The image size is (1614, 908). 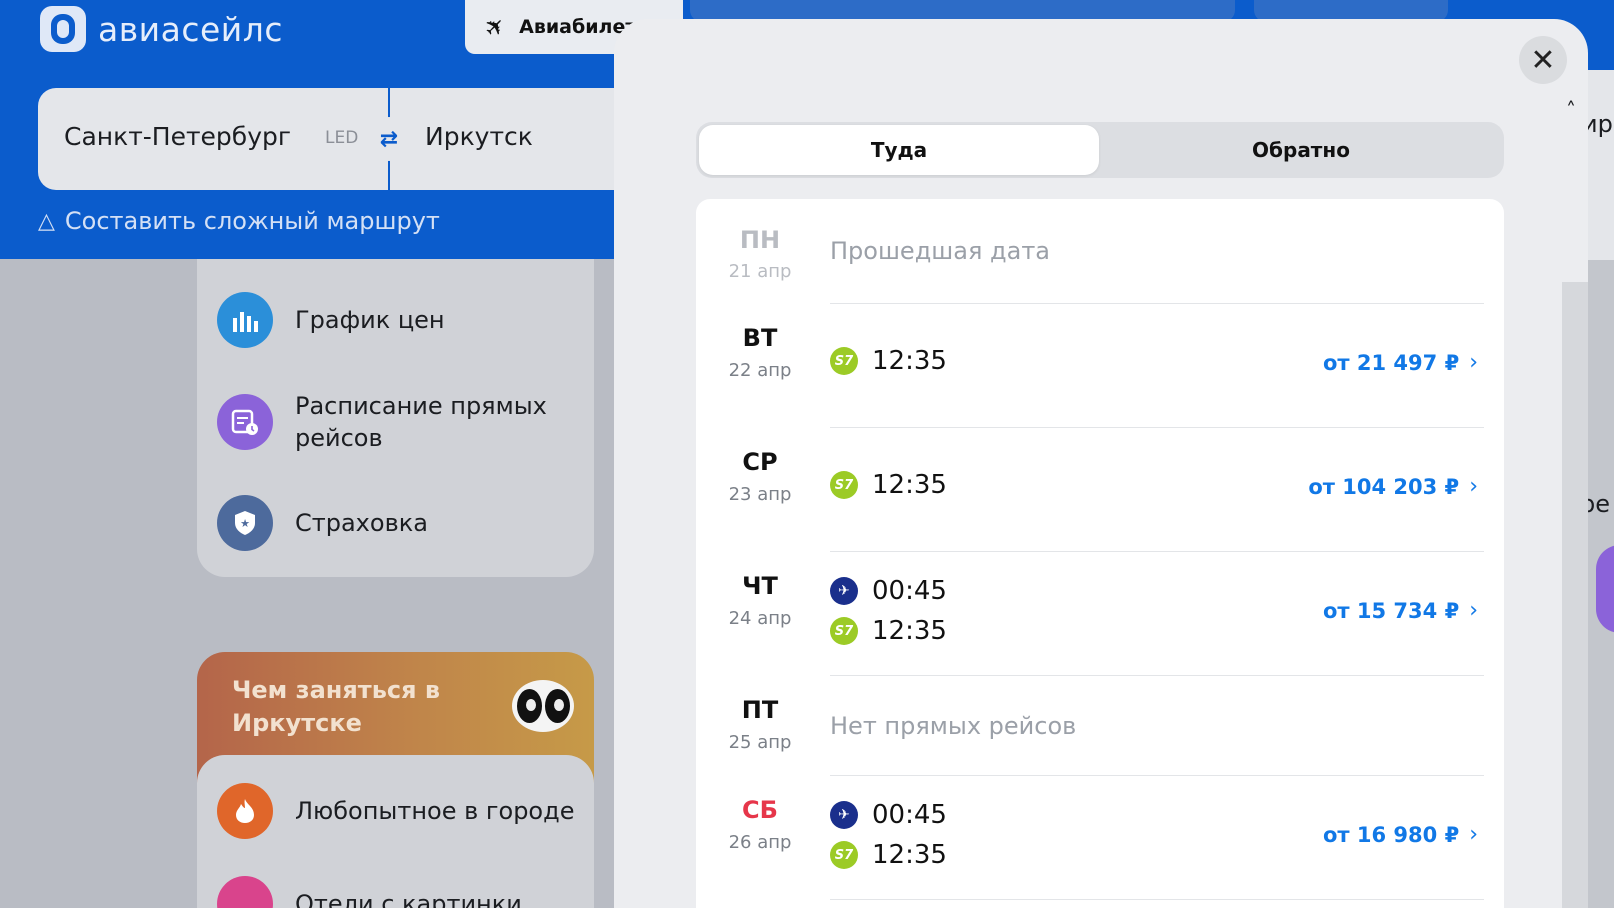 I want to click on direction-tabs: Туда Обратно, so click(x=1100, y=150).